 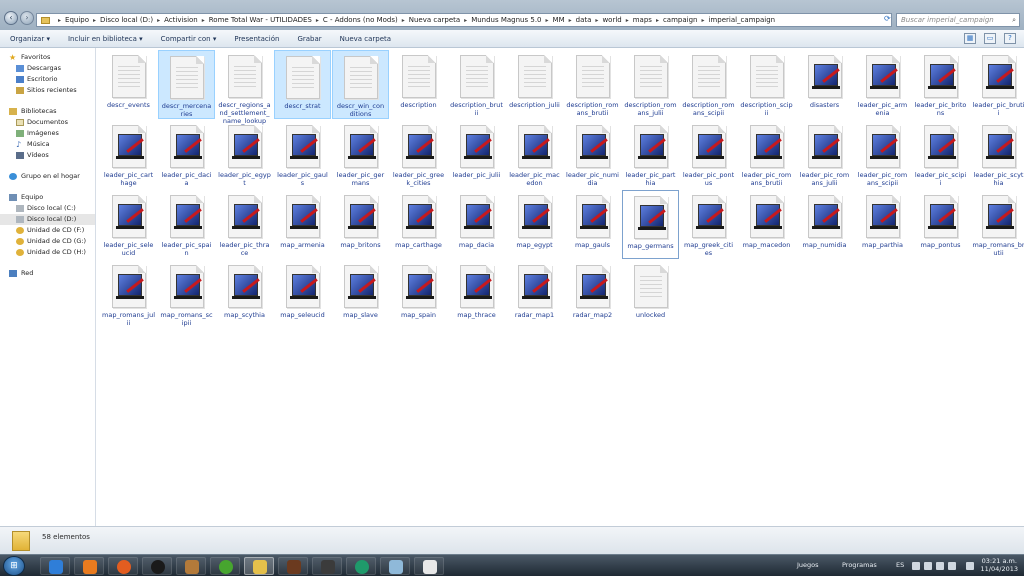 I want to click on tray-games: Juegos, so click(x=808, y=565).